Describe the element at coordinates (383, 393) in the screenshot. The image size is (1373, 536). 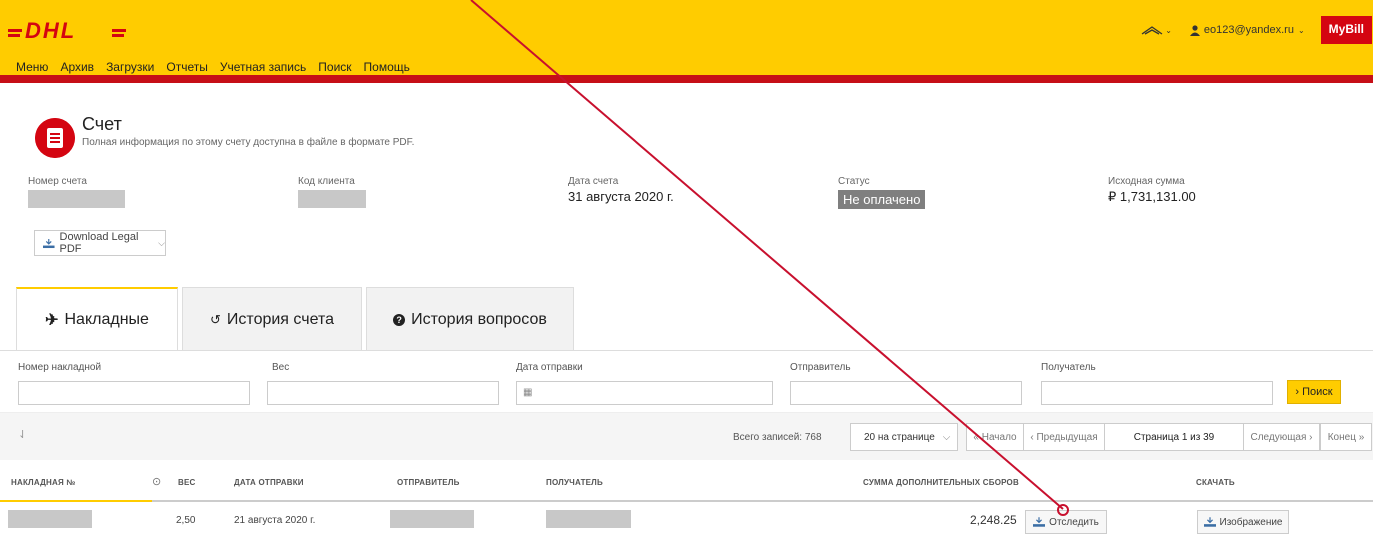
I see `weight-input` at that location.